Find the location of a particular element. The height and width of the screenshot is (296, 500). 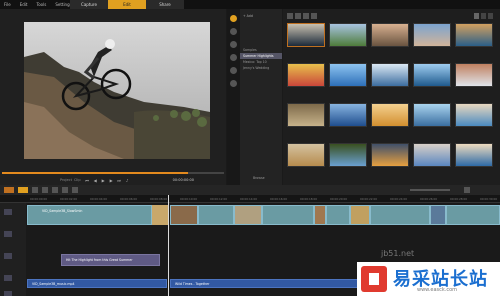

video-track-icon is located at coordinates (8, 212).